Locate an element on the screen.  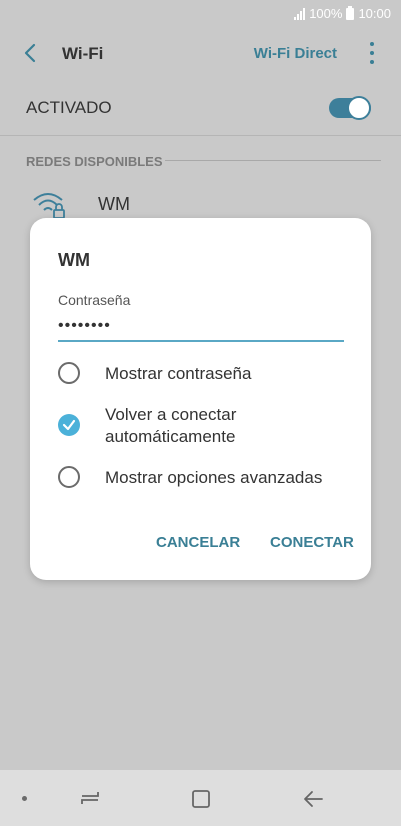
back-arrow-icon is located at coordinates (31, 53).